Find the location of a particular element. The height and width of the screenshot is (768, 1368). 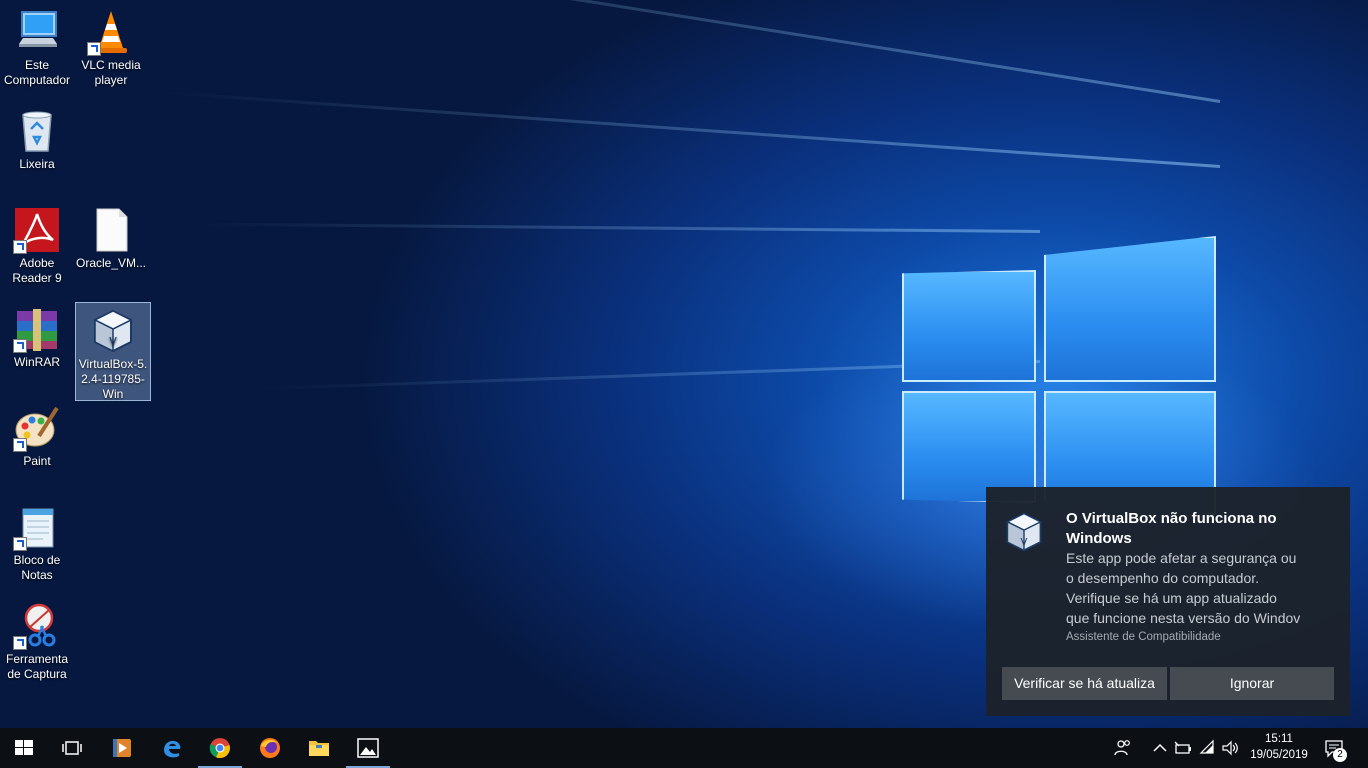

winrar-icon is located at coordinates (37, 329).